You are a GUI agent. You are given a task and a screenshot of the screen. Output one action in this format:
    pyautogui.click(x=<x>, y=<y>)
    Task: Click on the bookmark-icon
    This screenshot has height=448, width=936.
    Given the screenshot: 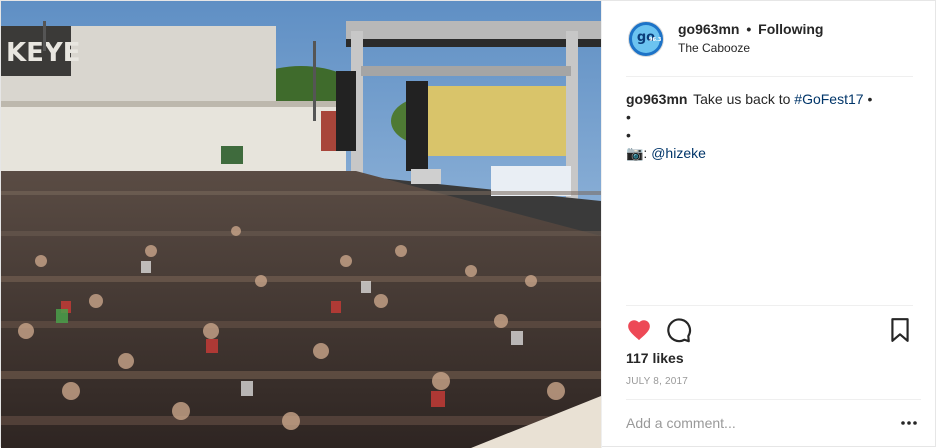 What is the action you would take?
    pyautogui.click(x=900, y=330)
    